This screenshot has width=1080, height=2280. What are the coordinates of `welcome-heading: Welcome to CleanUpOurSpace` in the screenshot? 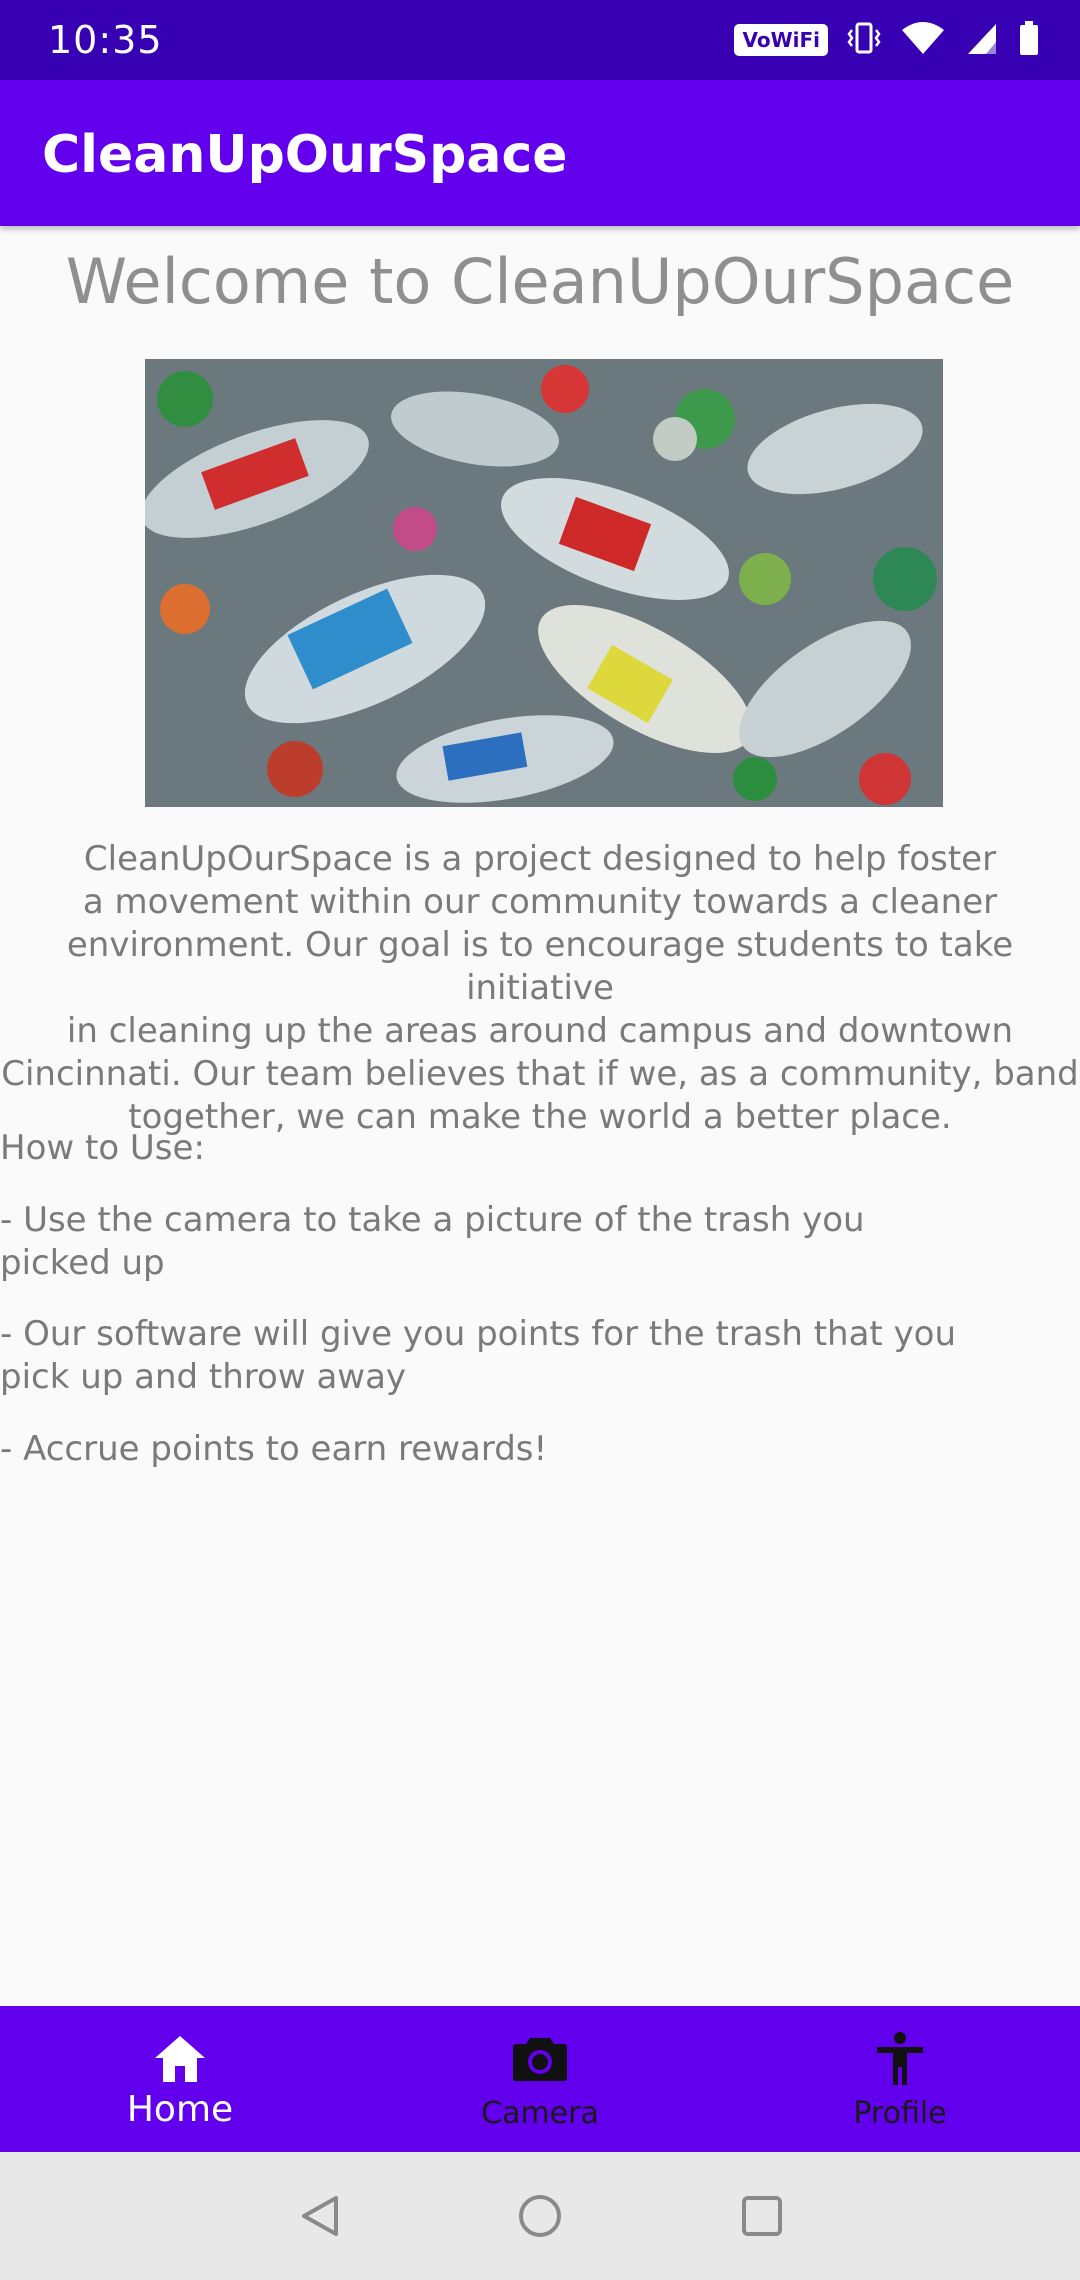 It's located at (540, 281).